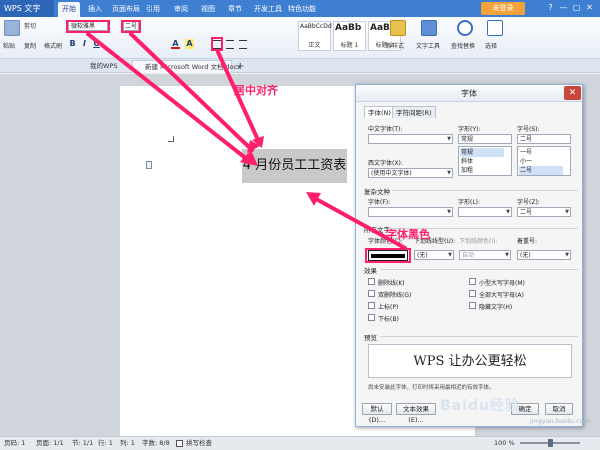 The height and width of the screenshot is (450, 600). What do you see at coordinates (50, 443) in the screenshot?
I see `status-pages: 页面: 1/1` at bounding box center [50, 443].